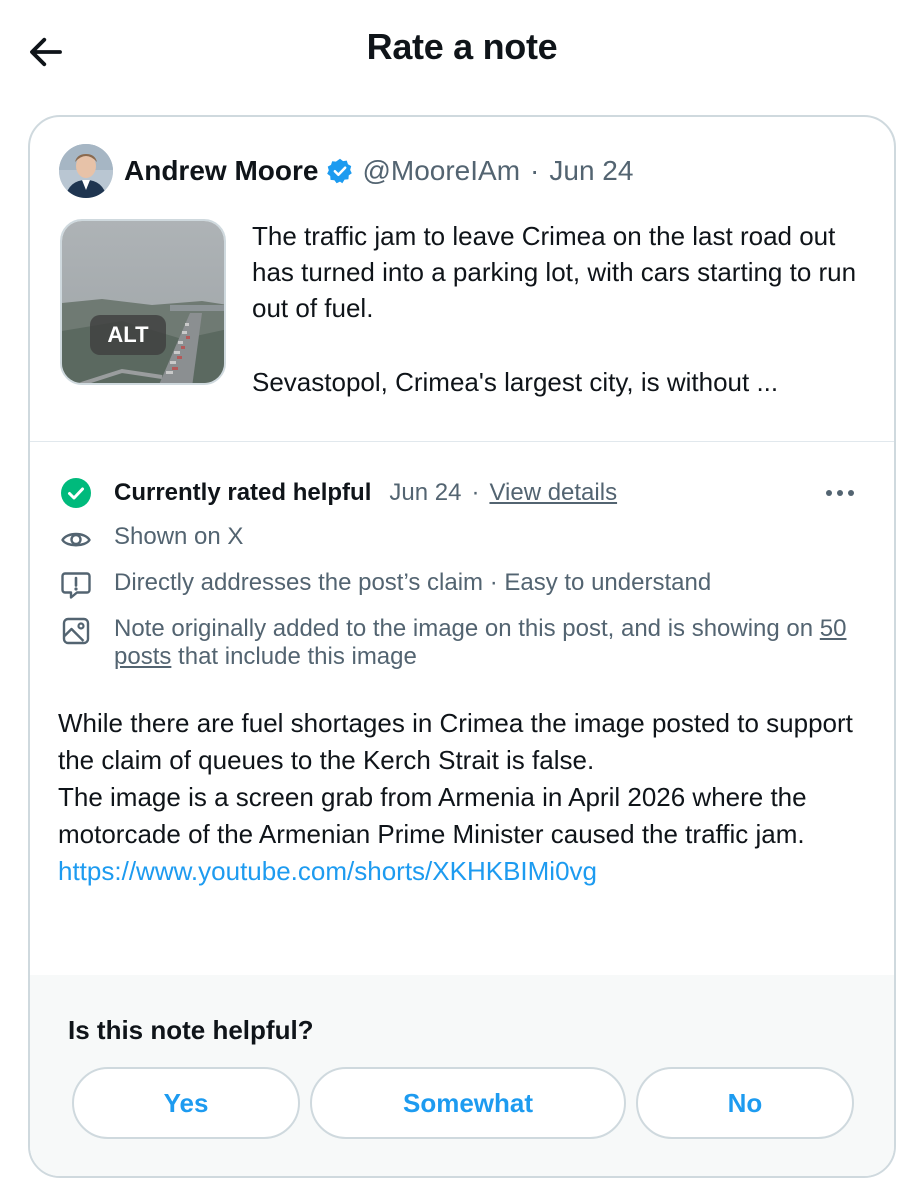 Image resolution: width=924 pixels, height=1200 pixels. What do you see at coordinates (745, 1103) in the screenshot?
I see `rate-no-button: No` at bounding box center [745, 1103].